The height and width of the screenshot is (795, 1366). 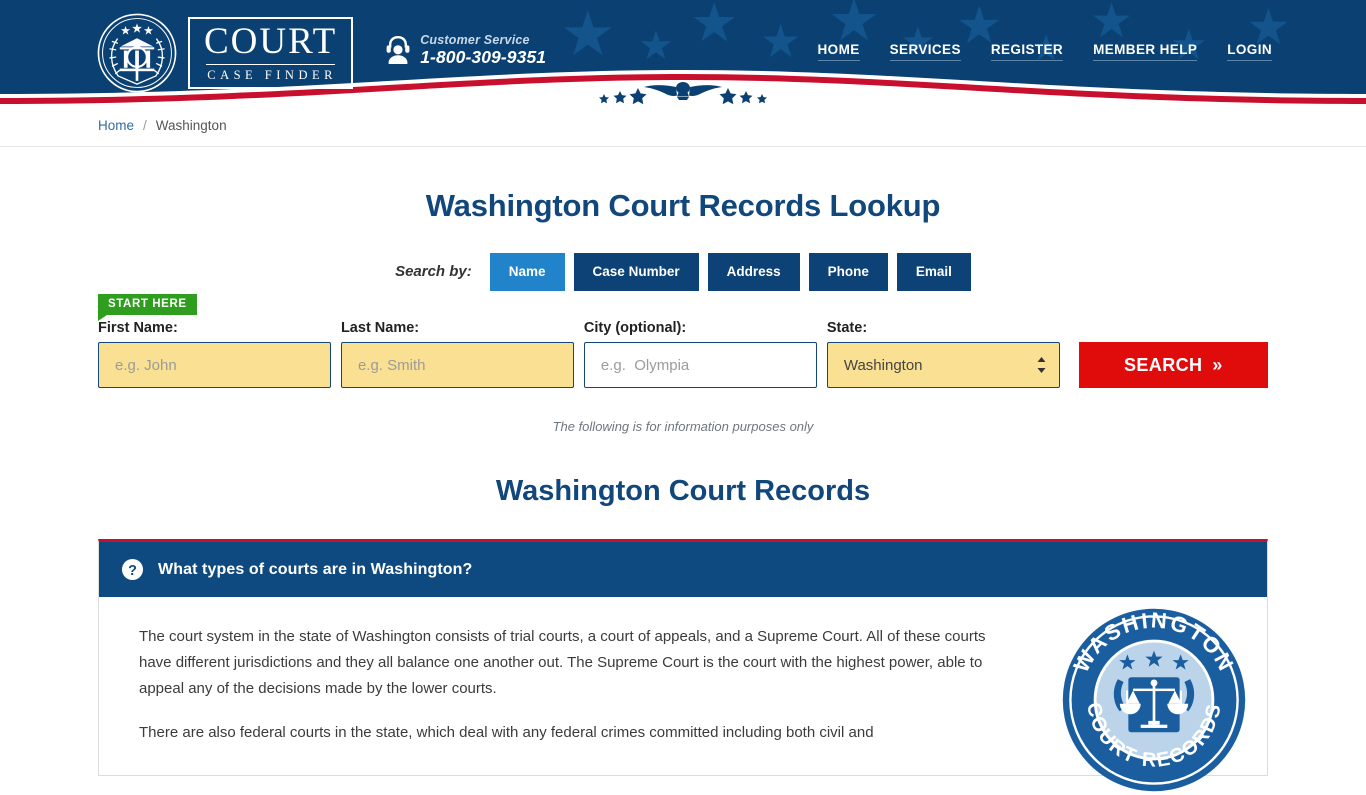 I want to click on headset-support-icon, so click(x=398, y=50).